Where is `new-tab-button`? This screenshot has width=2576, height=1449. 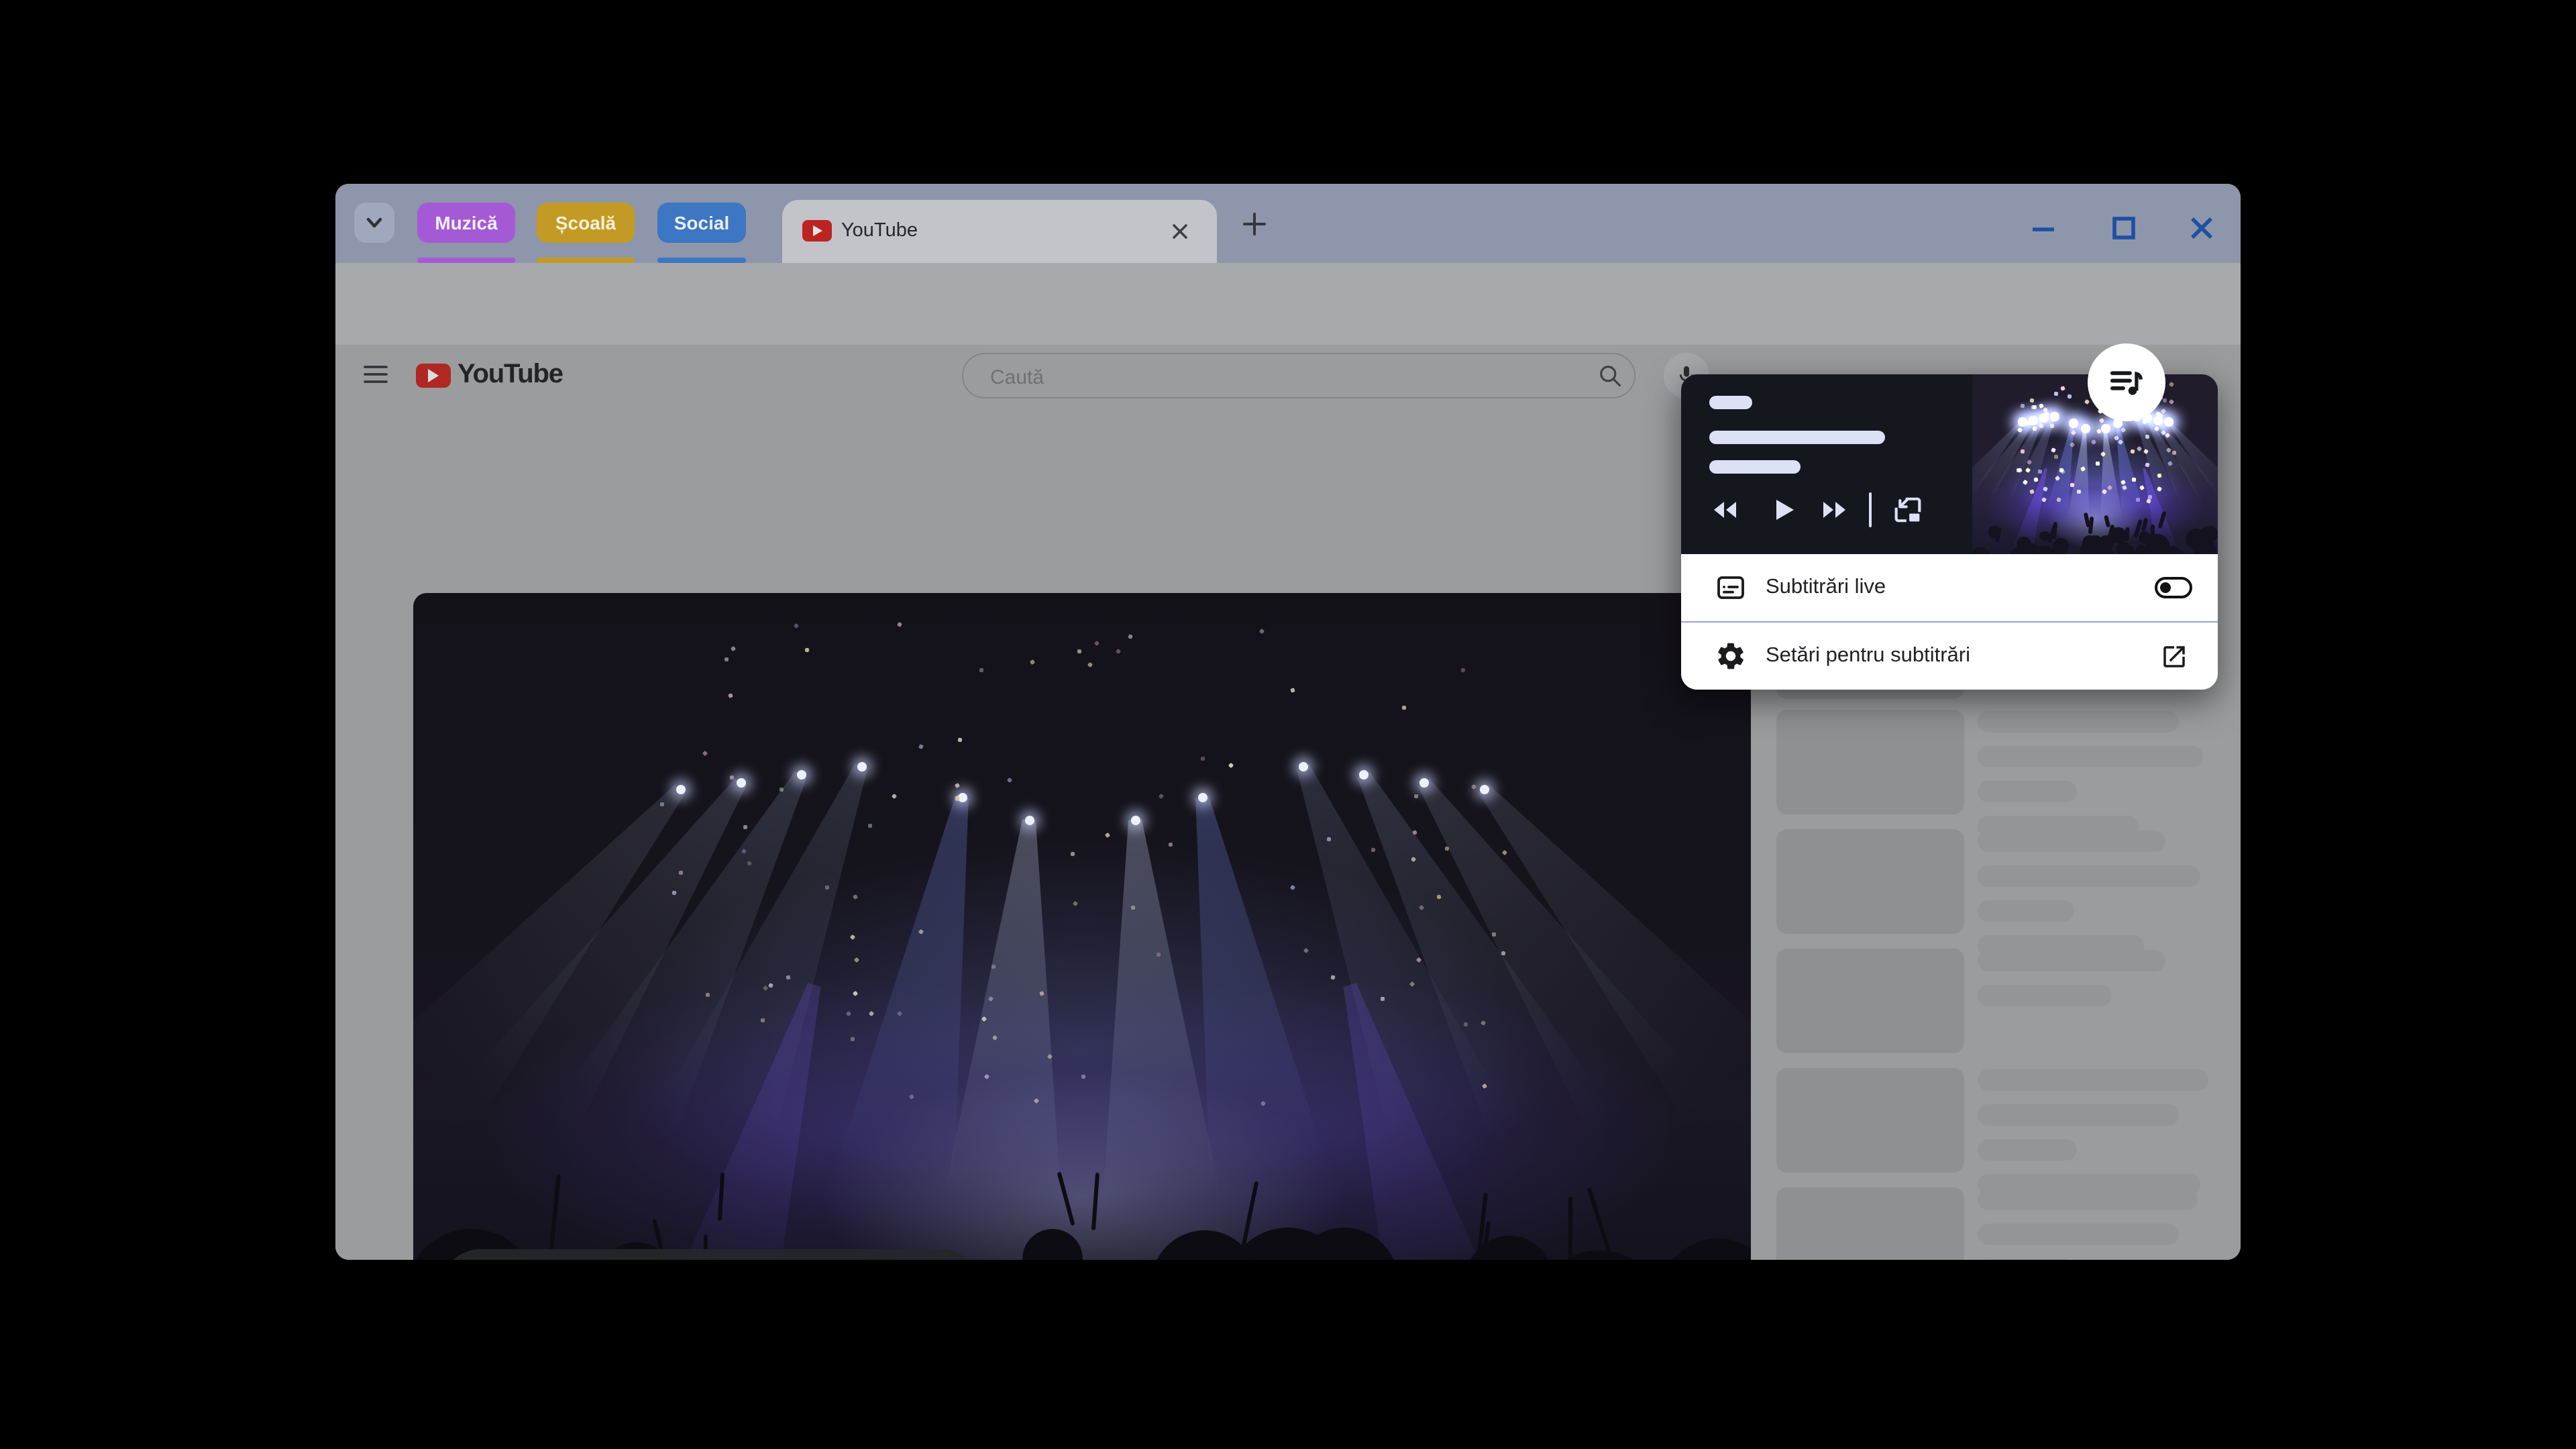 new-tab-button is located at coordinates (1254, 224).